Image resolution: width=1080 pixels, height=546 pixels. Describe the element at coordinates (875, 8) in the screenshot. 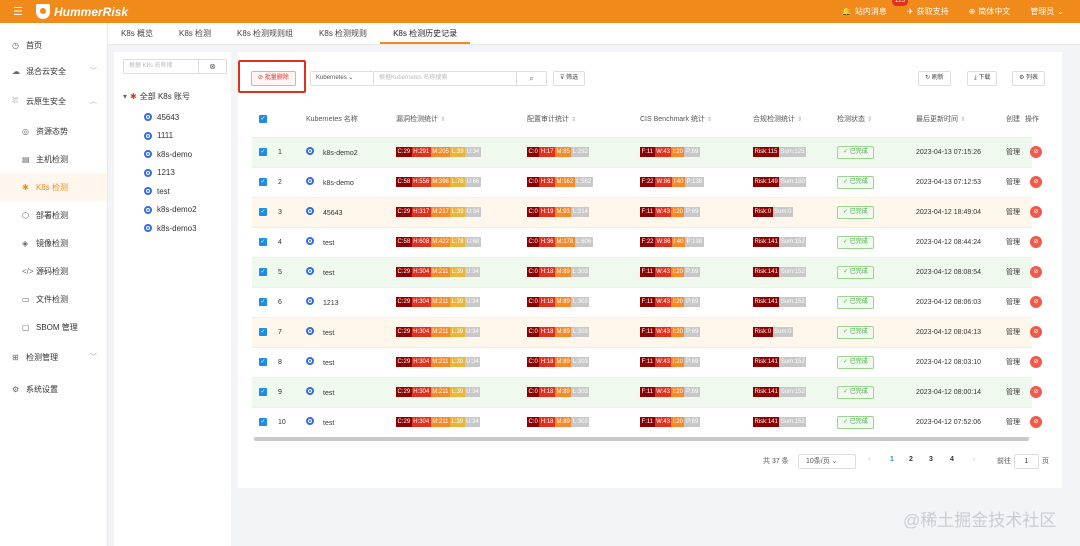

I see `messages-link: 🔔 站内消息 123` at that location.